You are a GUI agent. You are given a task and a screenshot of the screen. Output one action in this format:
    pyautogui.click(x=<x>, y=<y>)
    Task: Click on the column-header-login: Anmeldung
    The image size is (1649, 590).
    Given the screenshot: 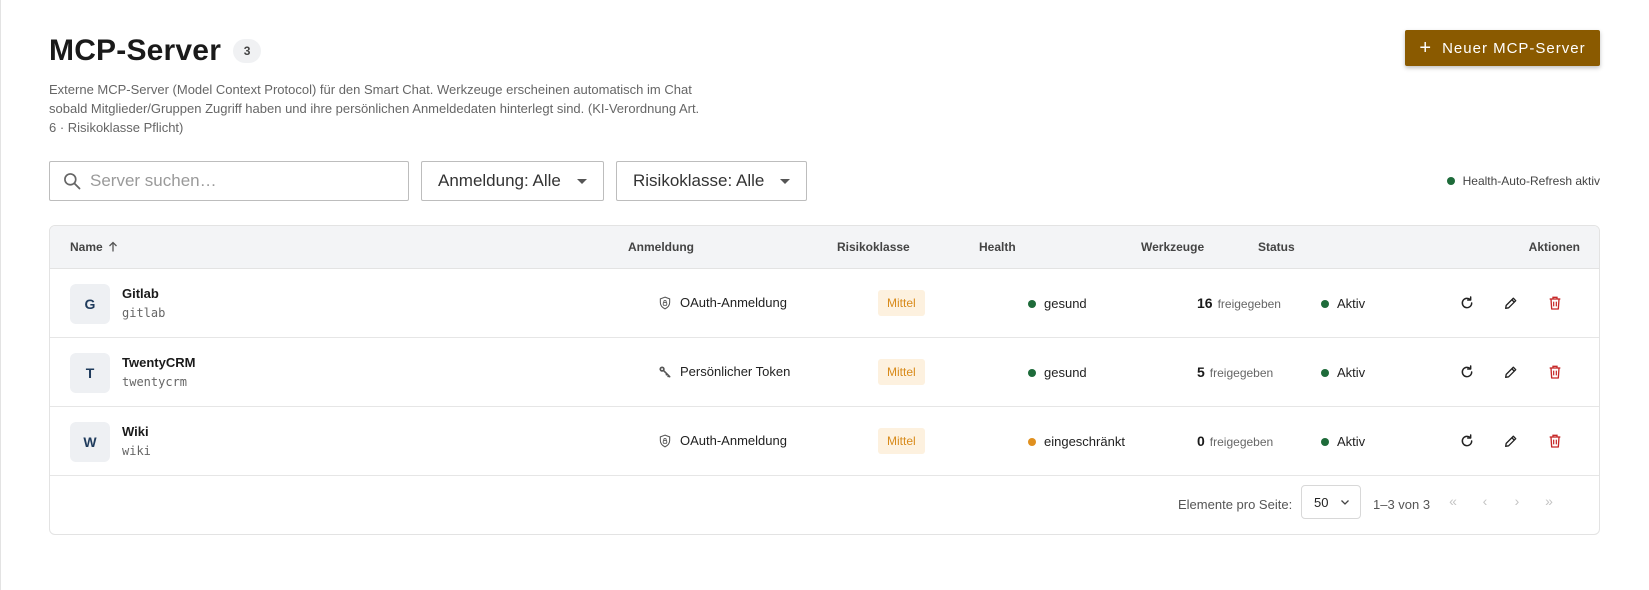 What is the action you would take?
    pyautogui.click(x=661, y=247)
    